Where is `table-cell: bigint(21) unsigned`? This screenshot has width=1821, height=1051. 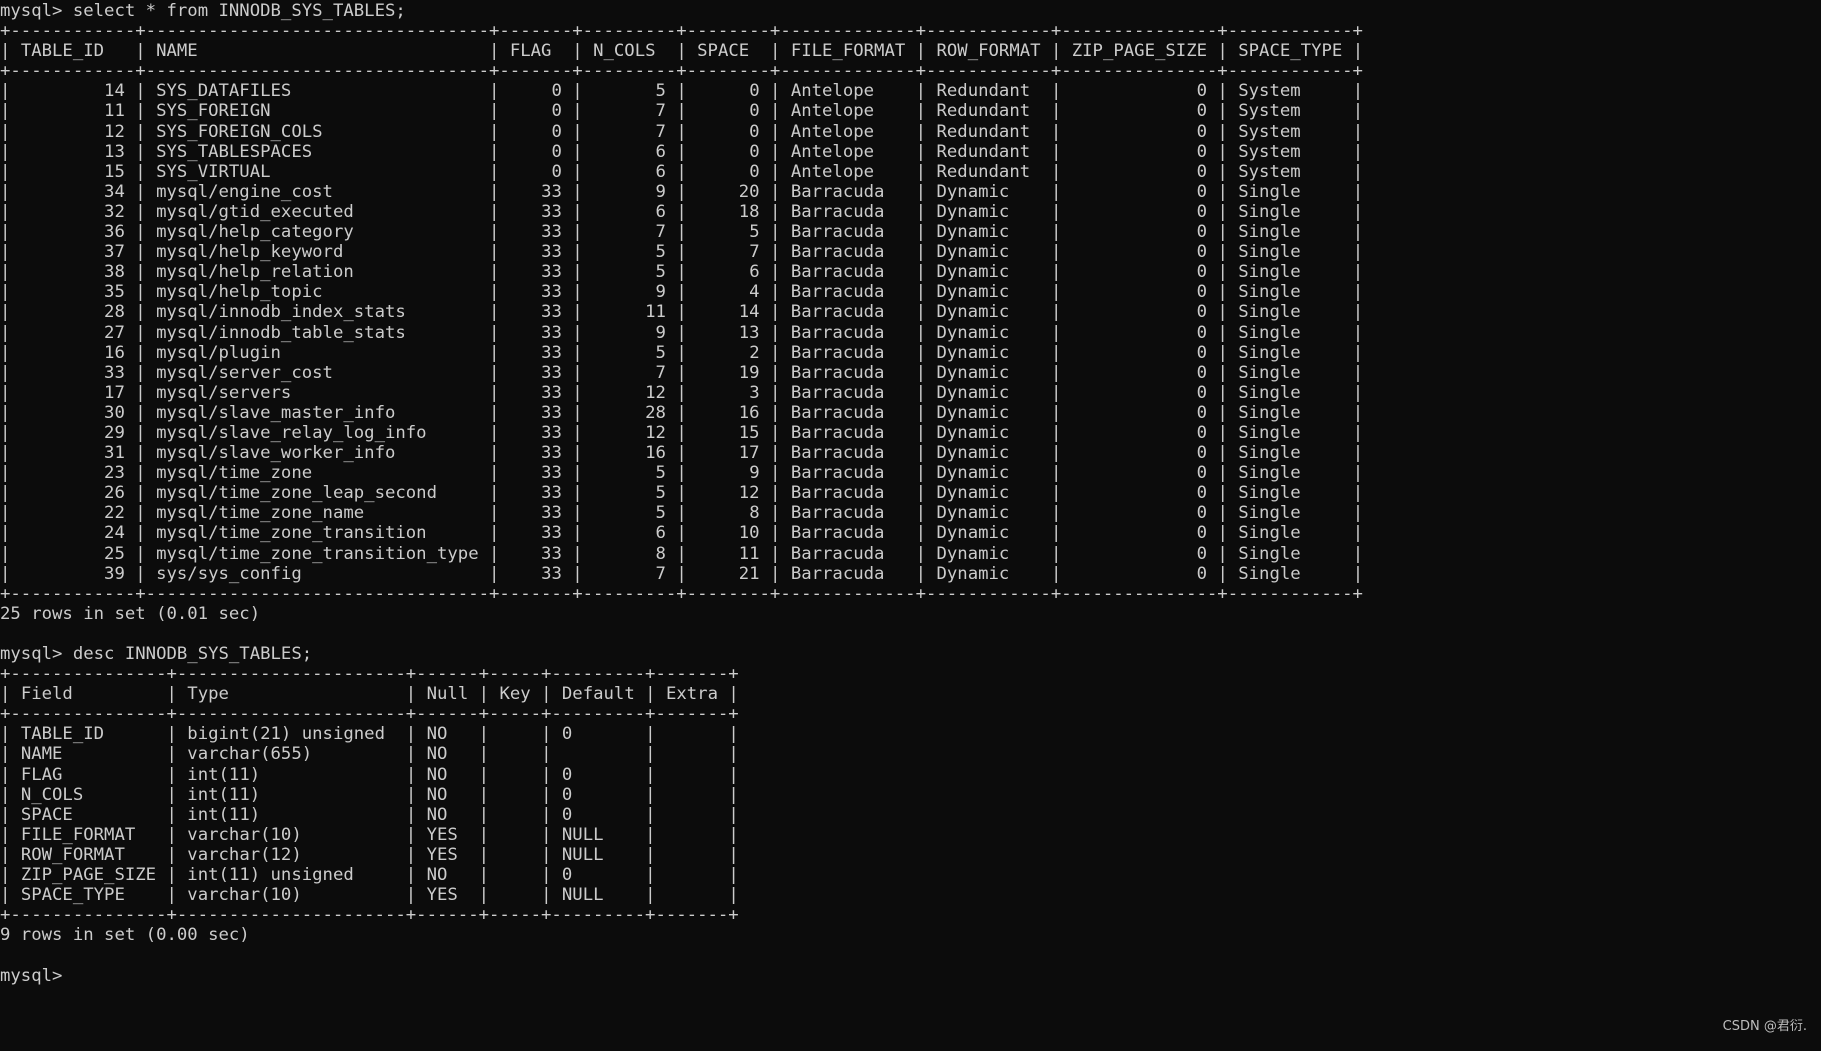 table-cell: bigint(21) unsigned is located at coordinates (286, 734).